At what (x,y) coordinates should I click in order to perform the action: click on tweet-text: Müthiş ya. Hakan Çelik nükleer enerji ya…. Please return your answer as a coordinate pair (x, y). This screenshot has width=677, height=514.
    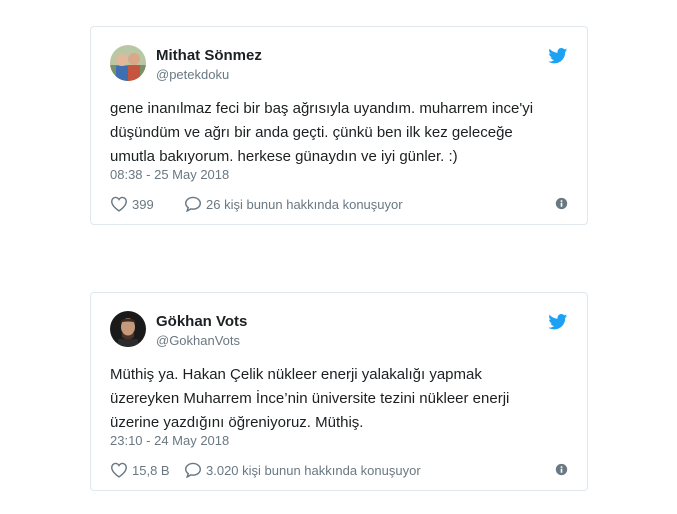
    Looking at the image, I should click on (310, 398).